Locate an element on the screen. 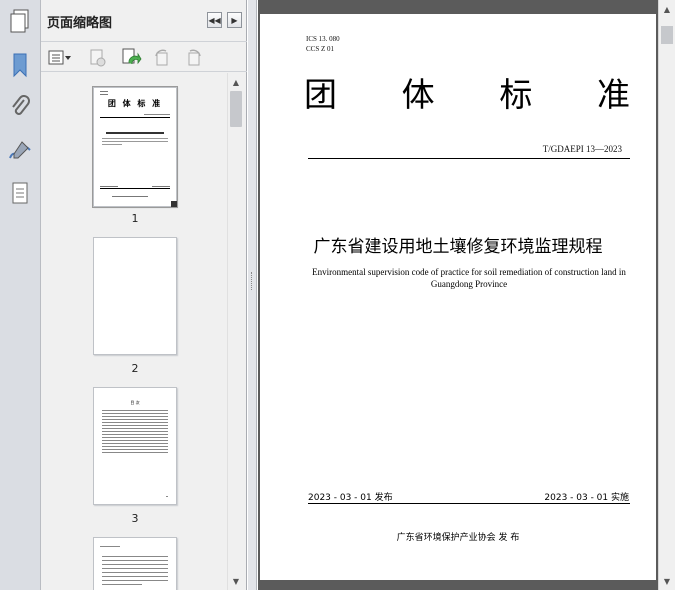 The image size is (675, 590). attachments-icon is located at coordinates (20, 107).